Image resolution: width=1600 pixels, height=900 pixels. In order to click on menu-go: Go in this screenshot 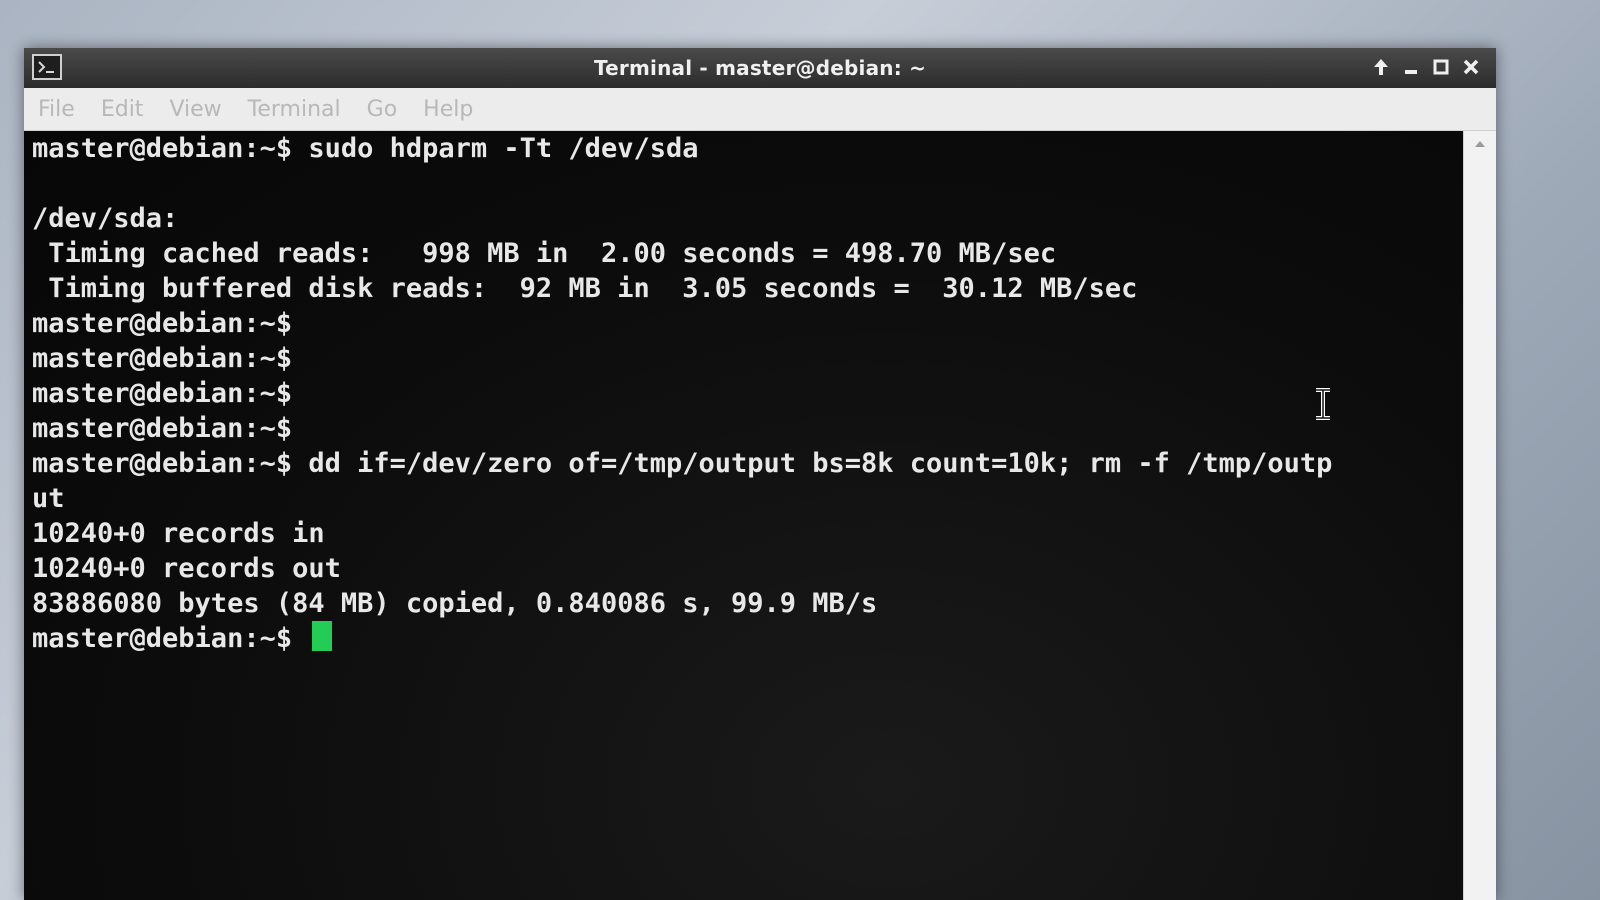, I will do `click(382, 109)`.